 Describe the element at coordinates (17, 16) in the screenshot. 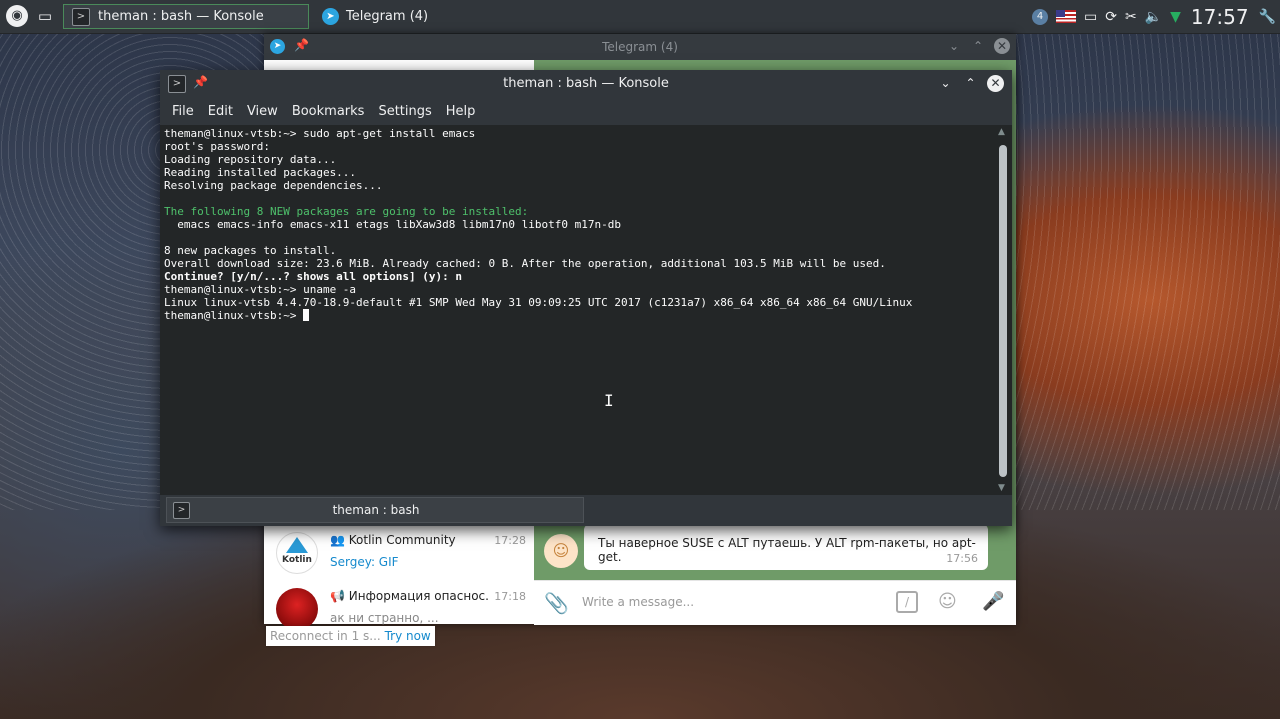

I see `app-launcher-icon: ◉` at that location.